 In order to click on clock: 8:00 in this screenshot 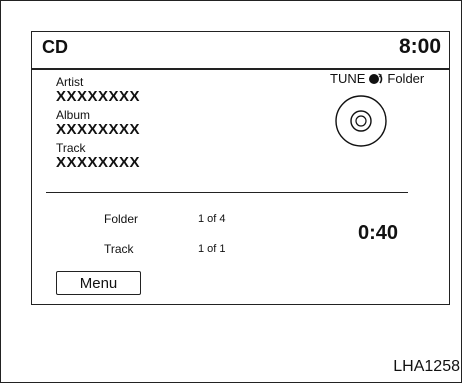, I will do `click(419, 46)`.